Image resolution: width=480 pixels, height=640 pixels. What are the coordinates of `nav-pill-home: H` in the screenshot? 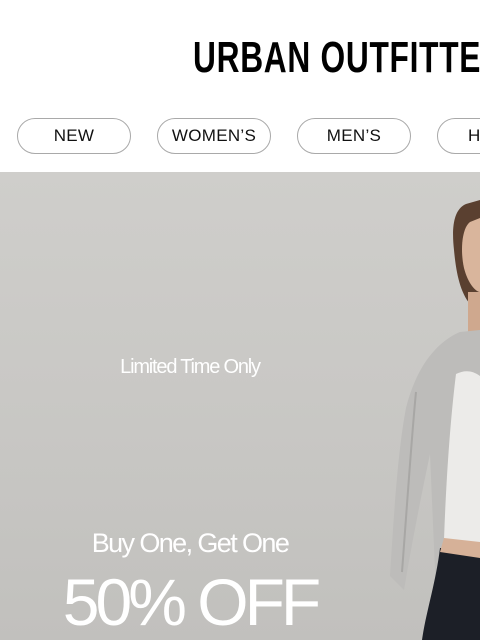 It's located at (458, 136).